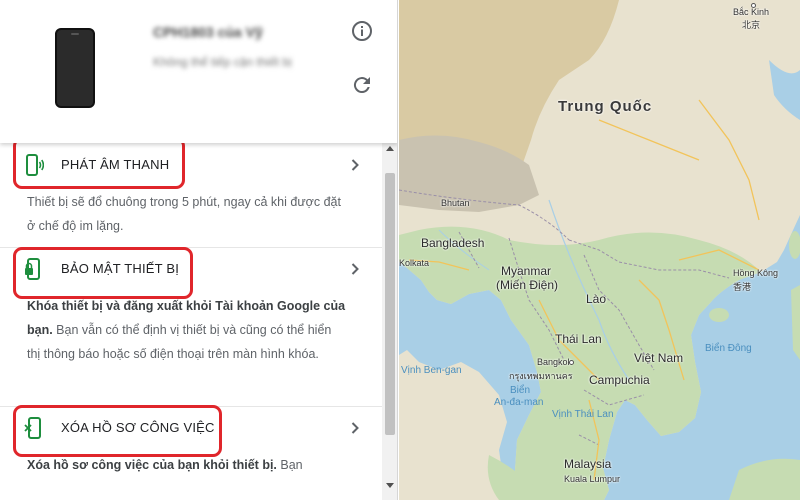  What do you see at coordinates (659, 358) in the screenshot?
I see `map-label-vietnam: Việt Nam` at bounding box center [659, 358].